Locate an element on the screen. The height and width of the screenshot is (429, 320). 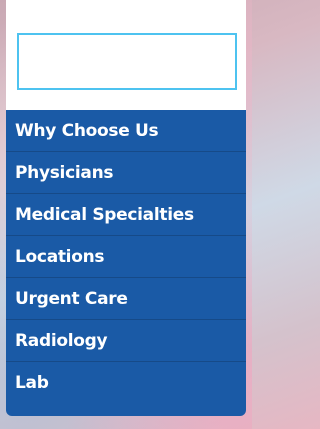
nav-item-label: Medical Specialties is located at coordinates (104, 214).